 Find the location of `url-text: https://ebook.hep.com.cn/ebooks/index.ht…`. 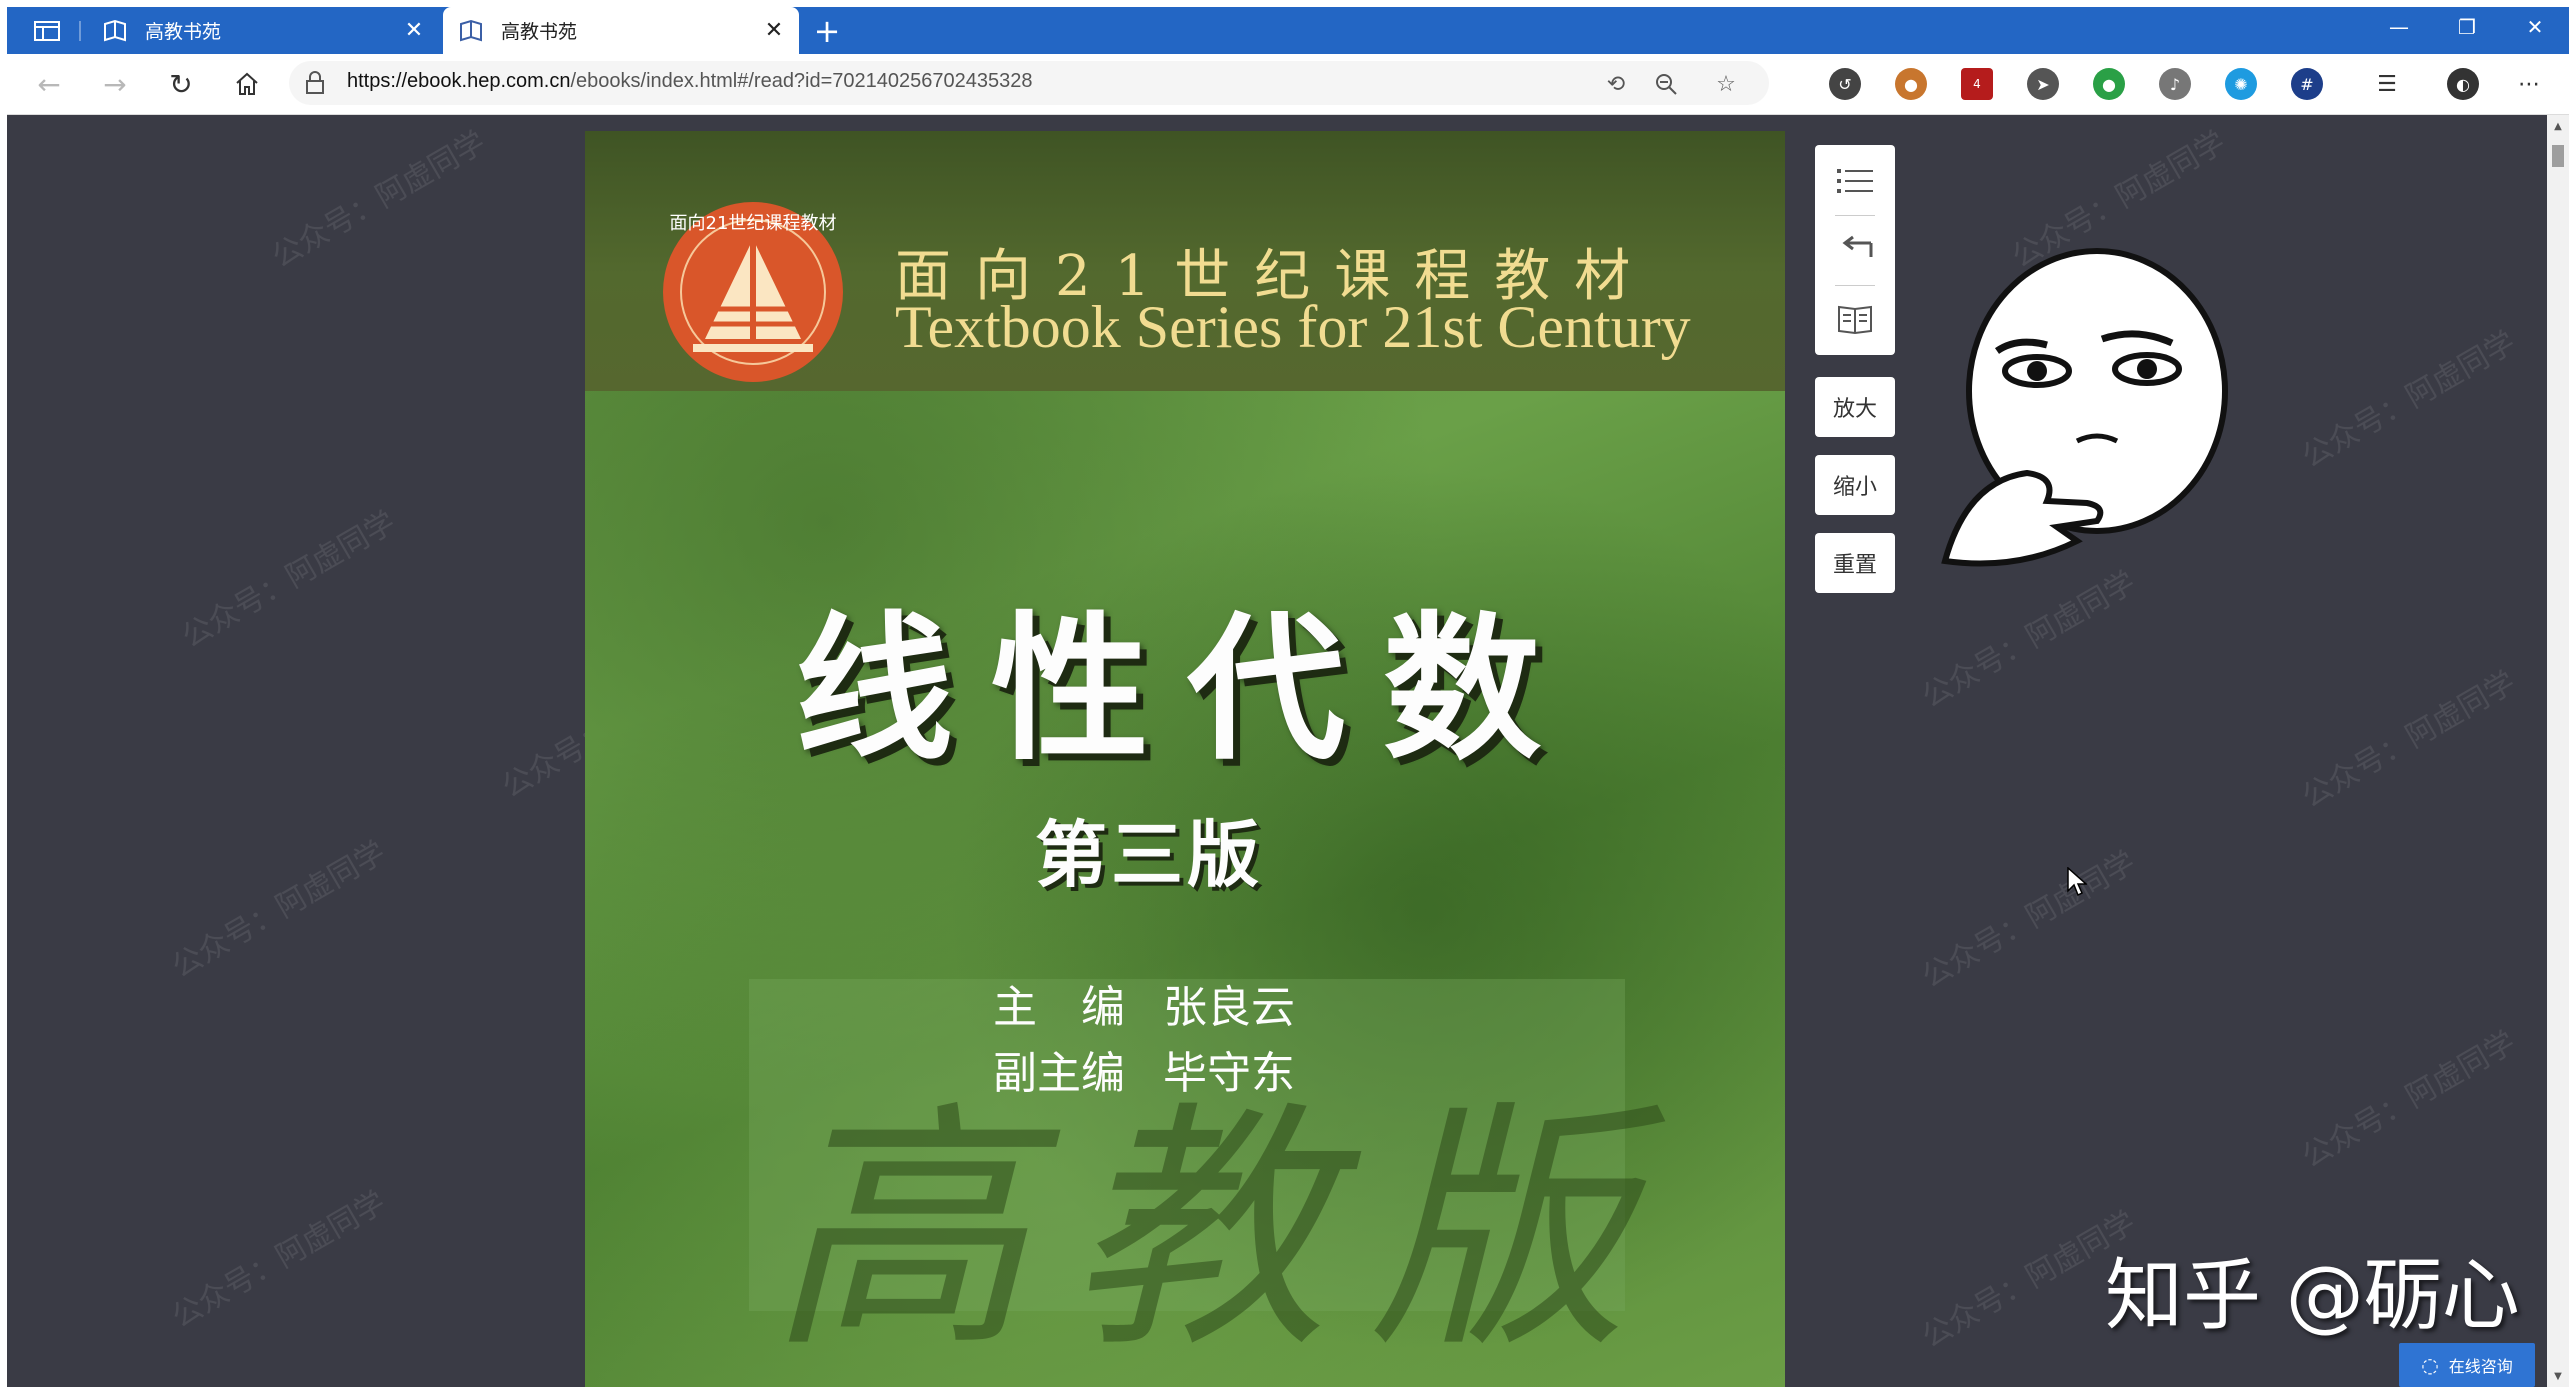

url-text: https://ebook.hep.com.cn/ebooks/index.ht… is located at coordinates (690, 81).